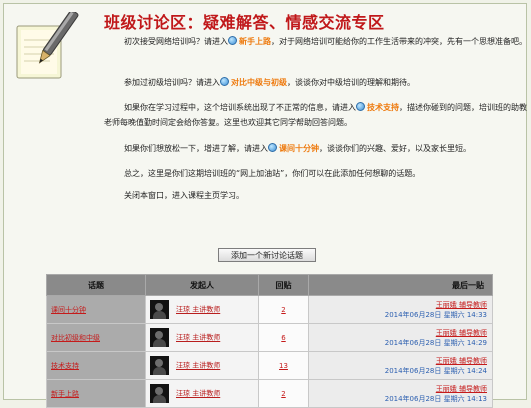 The image size is (531, 408). I want to click on para-text: 如果你在学习过程中，这个培训系统出现了不正常的信息，请进入, so click(240, 107).